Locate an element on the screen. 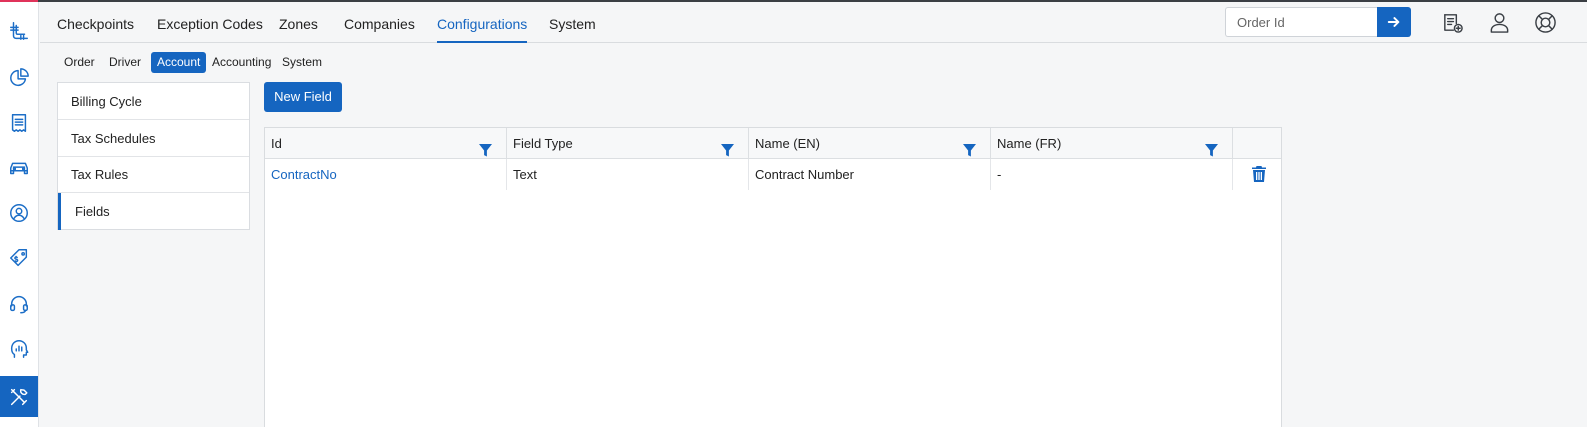  rail-item-pricing is located at coordinates (19, 258).